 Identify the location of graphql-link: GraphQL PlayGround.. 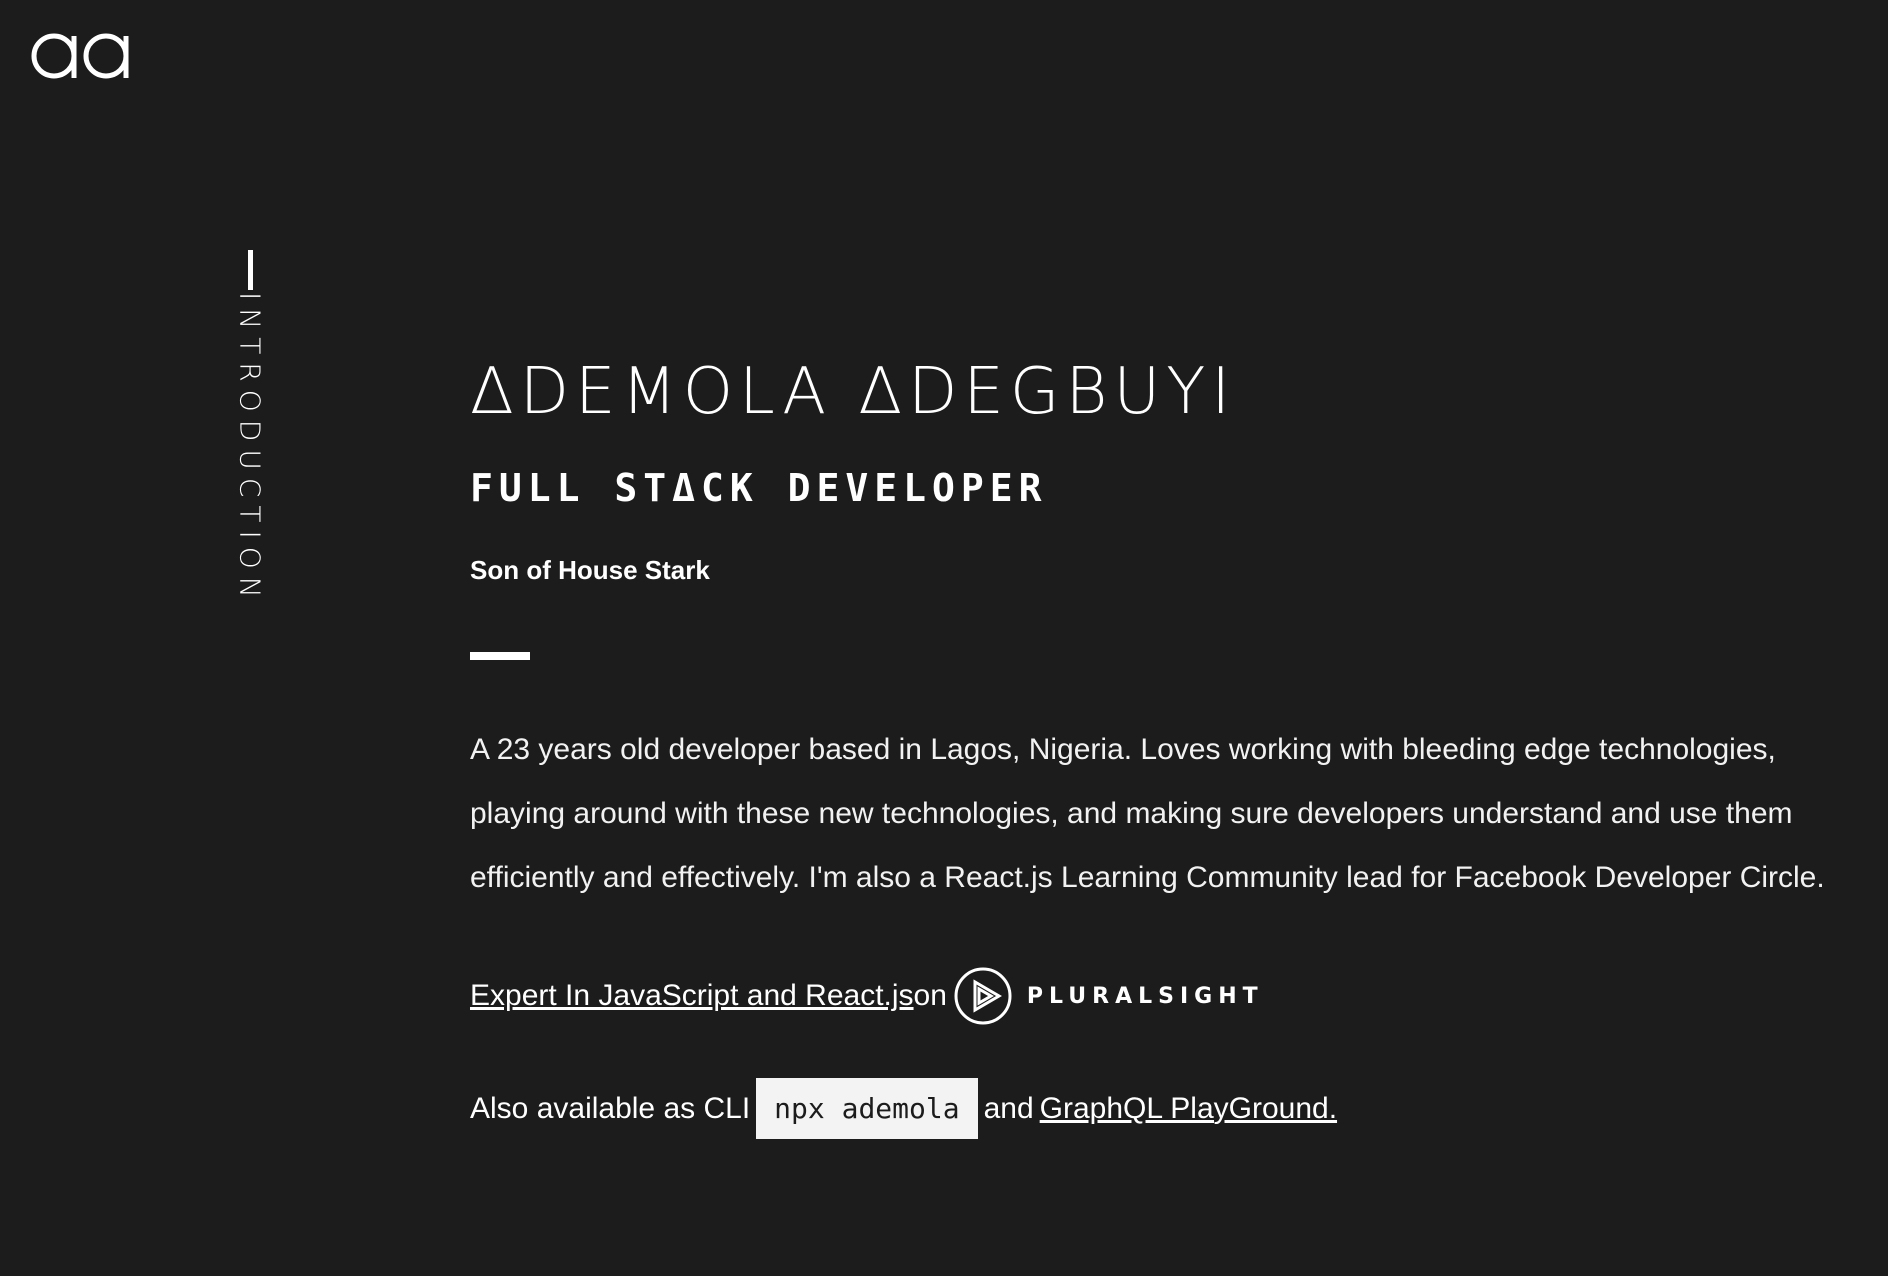
(1188, 1109).